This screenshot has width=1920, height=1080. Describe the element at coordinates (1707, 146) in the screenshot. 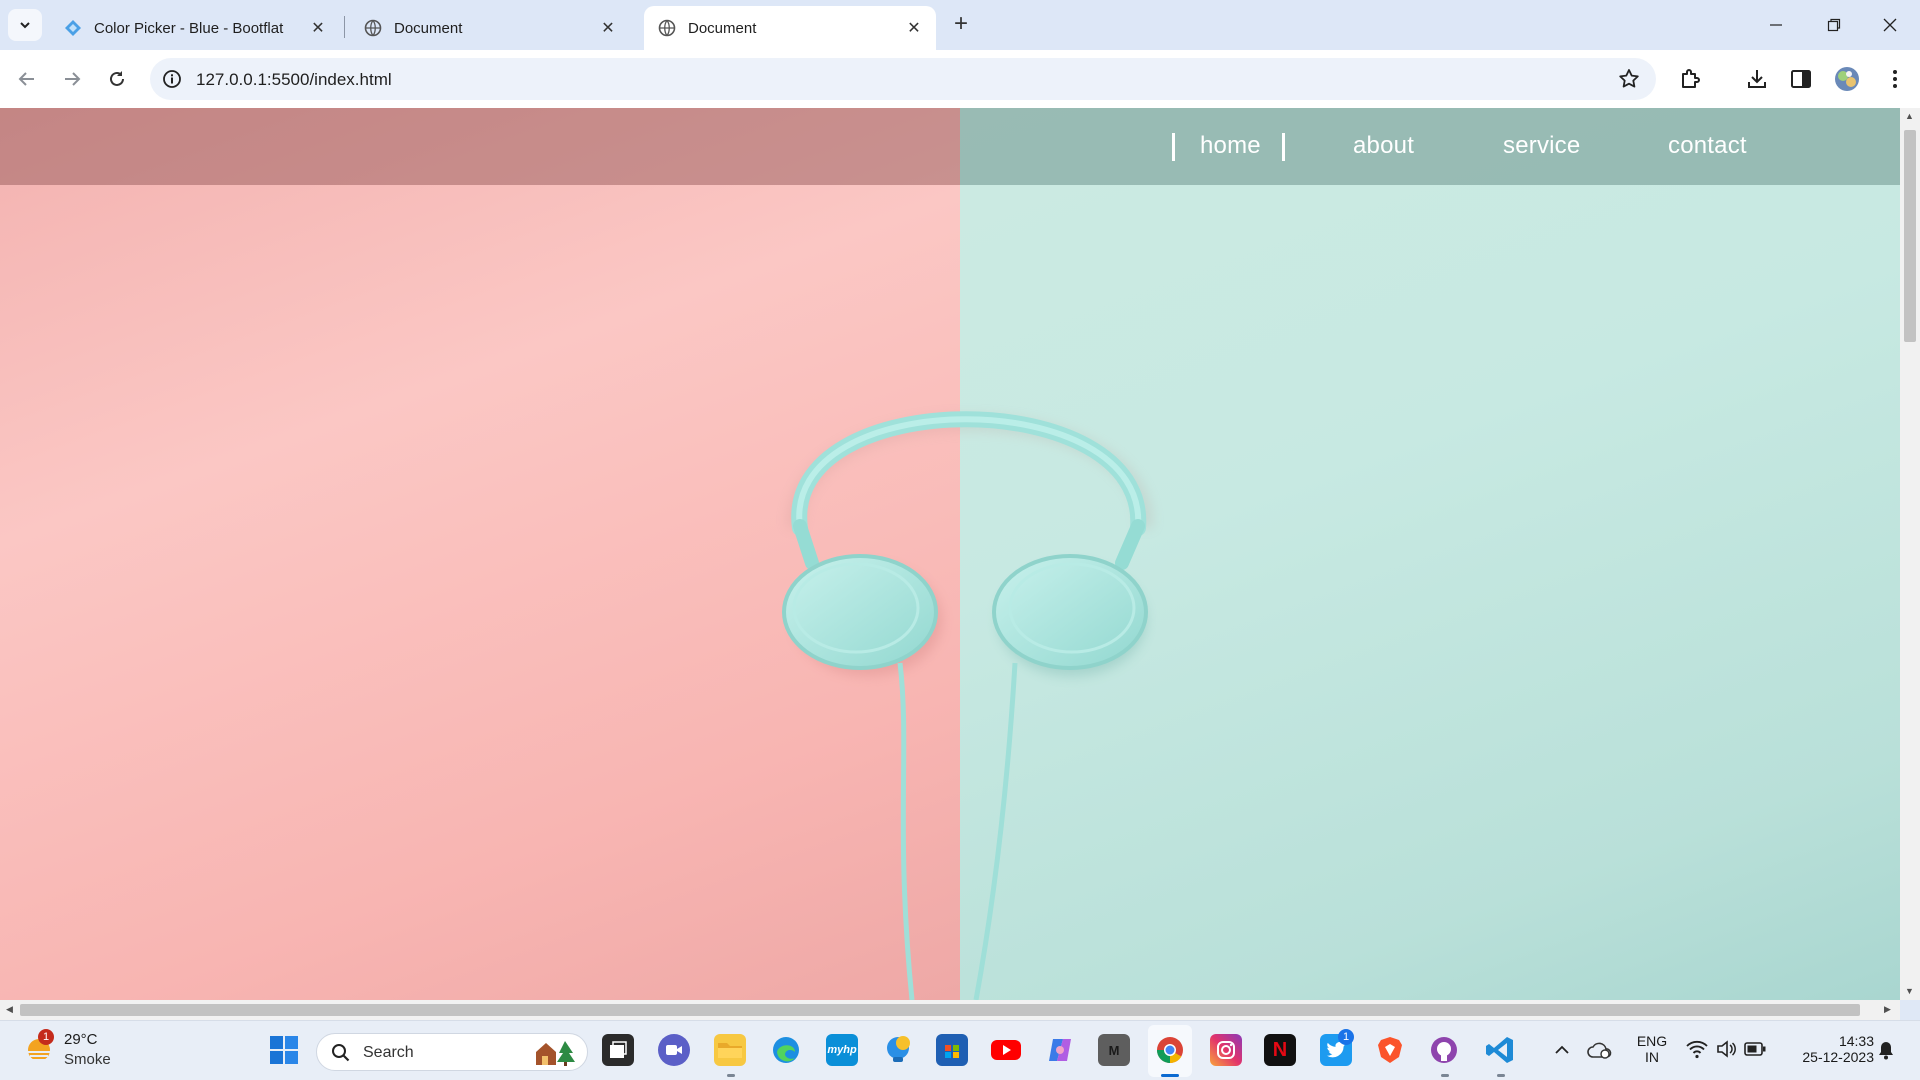

I see `nav-link-contact: contact` at that location.